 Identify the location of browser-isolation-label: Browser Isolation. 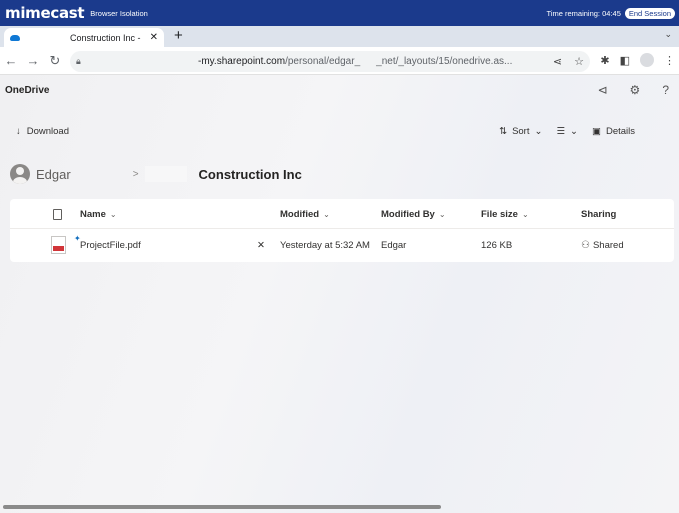
(119, 13).